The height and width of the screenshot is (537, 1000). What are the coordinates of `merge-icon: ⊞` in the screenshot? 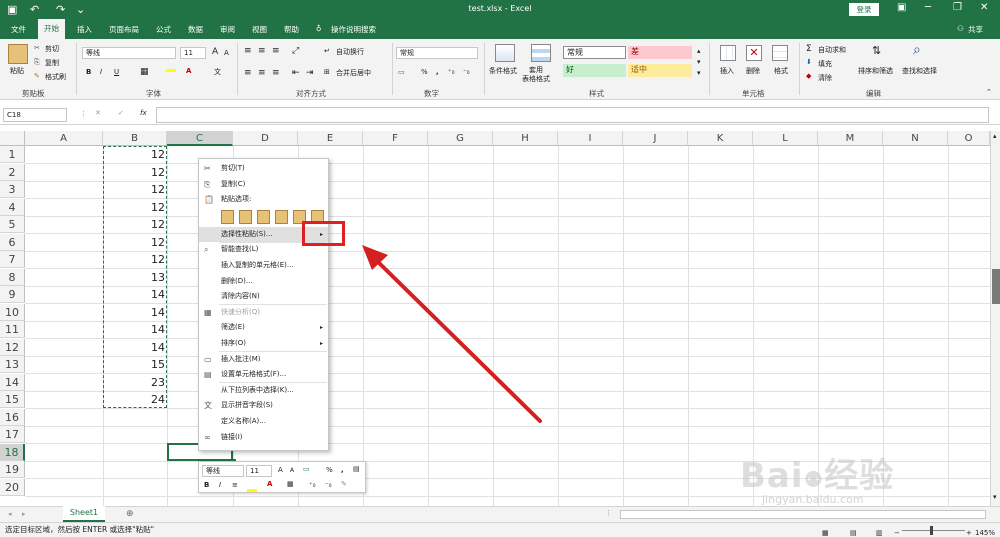 It's located at (327, 72).